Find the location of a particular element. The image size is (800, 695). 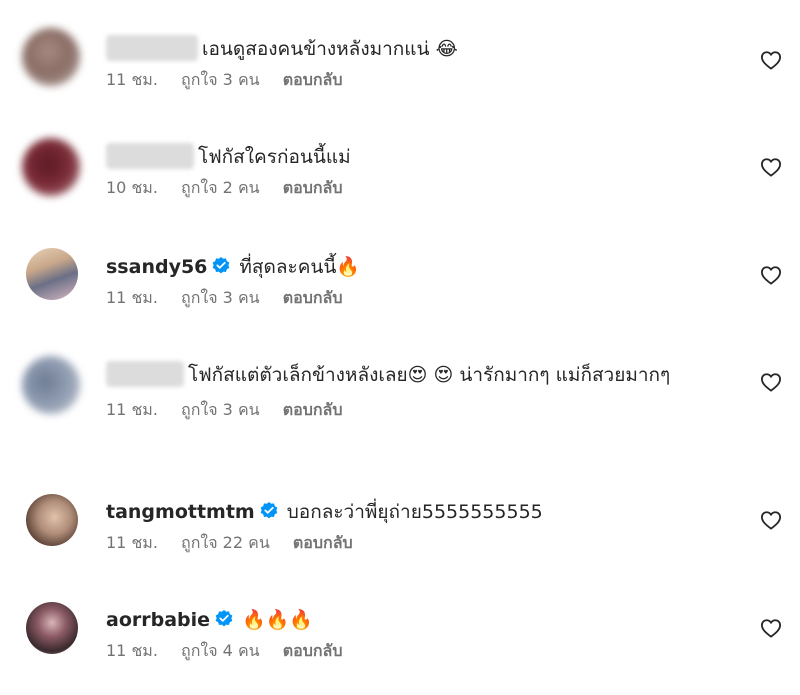

comment-meta: 10 ชม. ถูกใจ 2 คน ตอบกลับ is located at coordinates (403, 188).